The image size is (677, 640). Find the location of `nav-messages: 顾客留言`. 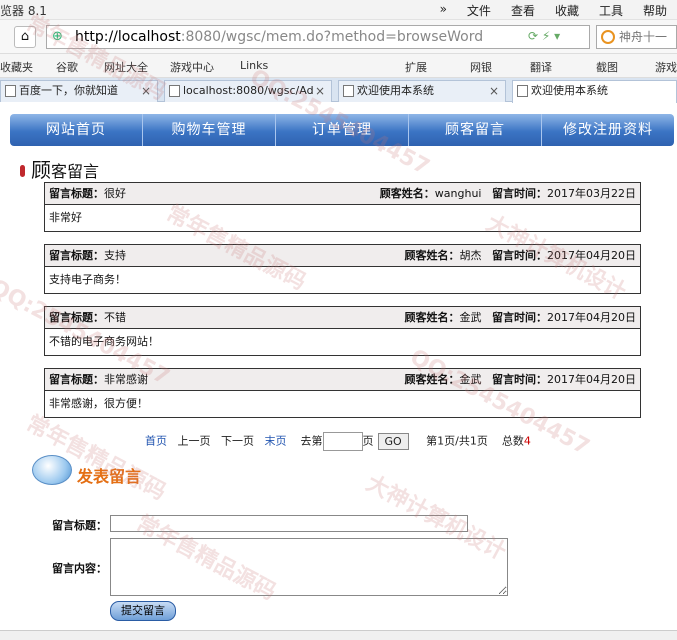

nav-messages: 顾客留言 is located at coordinates (475, 130).